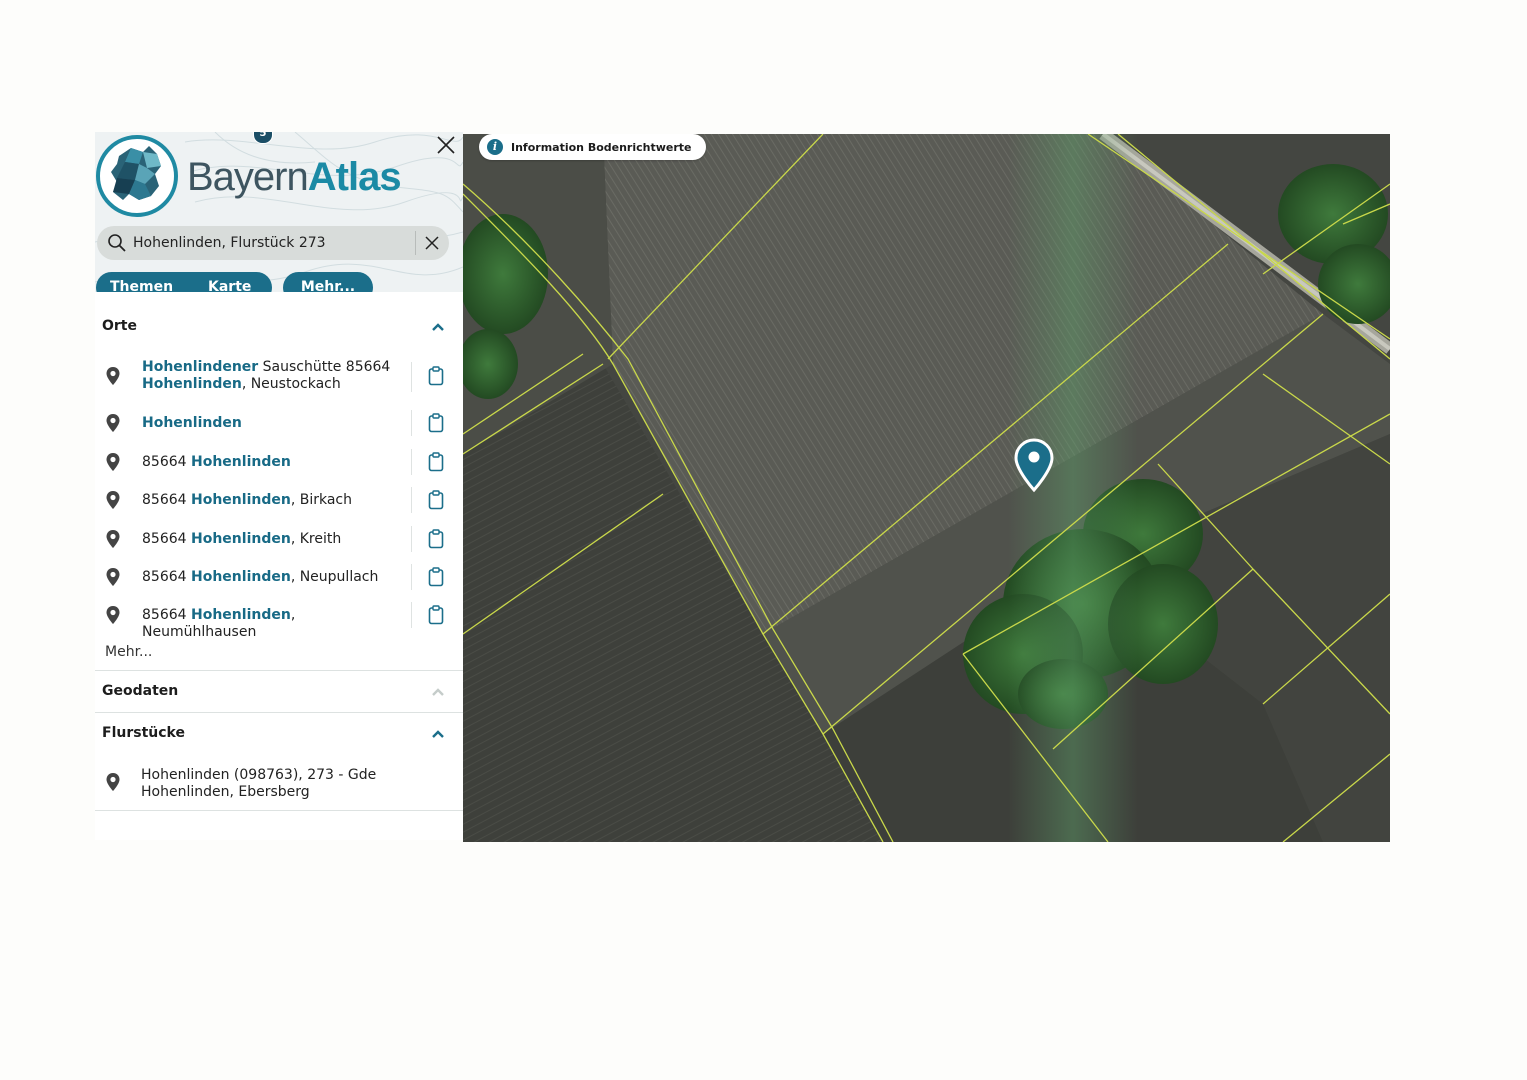 The width and height of the screenshot is (1527, 1080). I want to click on list-item-text: Hohenlinden, so click(192, 423).